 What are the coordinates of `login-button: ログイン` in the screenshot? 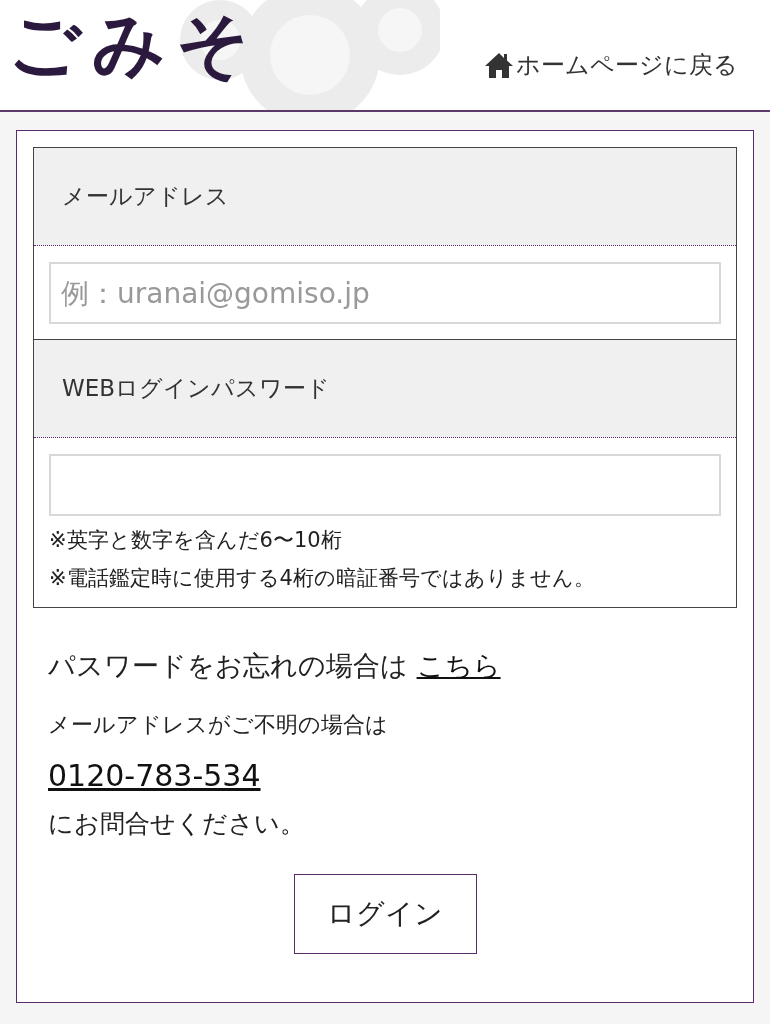 It's located at (385, 914).